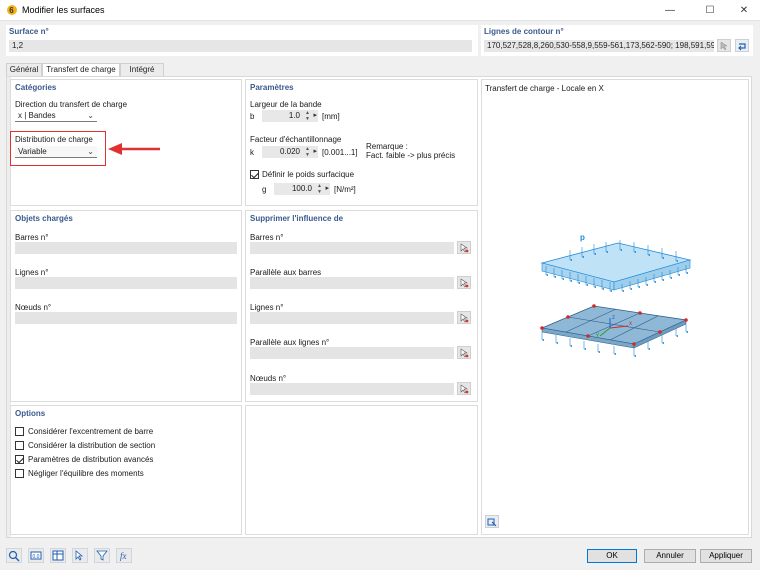 The image size is (760, 570). Describe the element at coordinates (81, 70) in the screenshot. I see `tab-load-transfer: Transfert de charge` at that location.